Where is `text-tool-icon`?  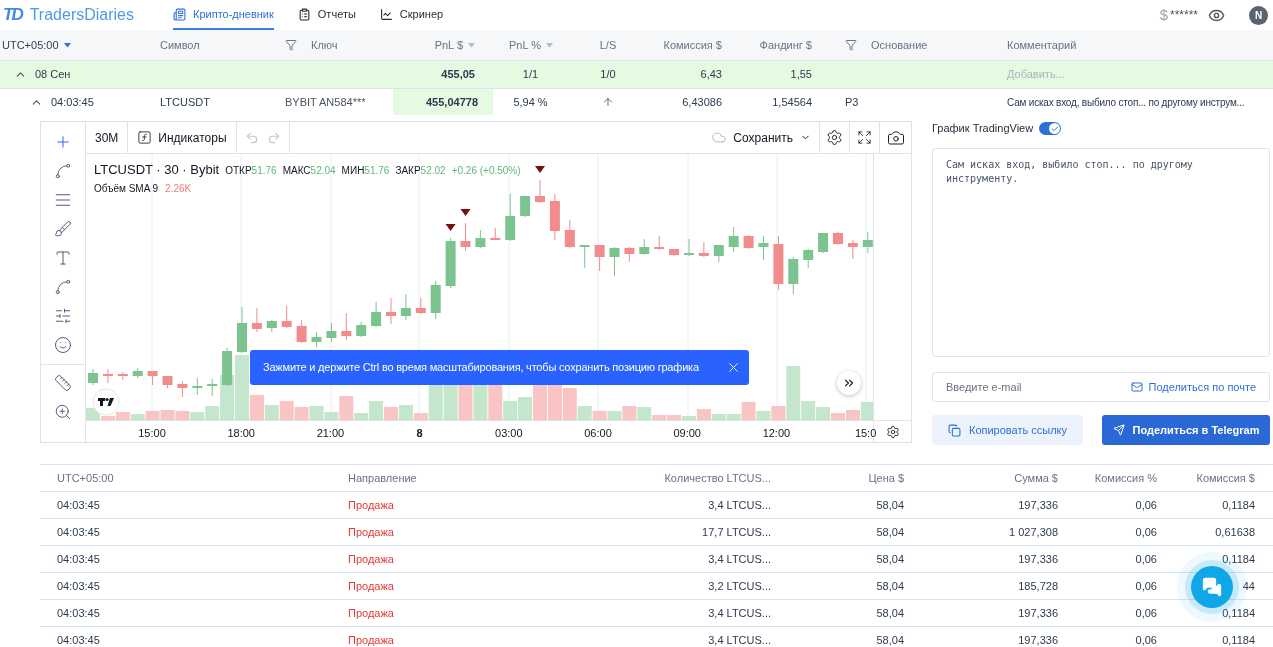
text-tool-icon is located at coordinates (63, 257).